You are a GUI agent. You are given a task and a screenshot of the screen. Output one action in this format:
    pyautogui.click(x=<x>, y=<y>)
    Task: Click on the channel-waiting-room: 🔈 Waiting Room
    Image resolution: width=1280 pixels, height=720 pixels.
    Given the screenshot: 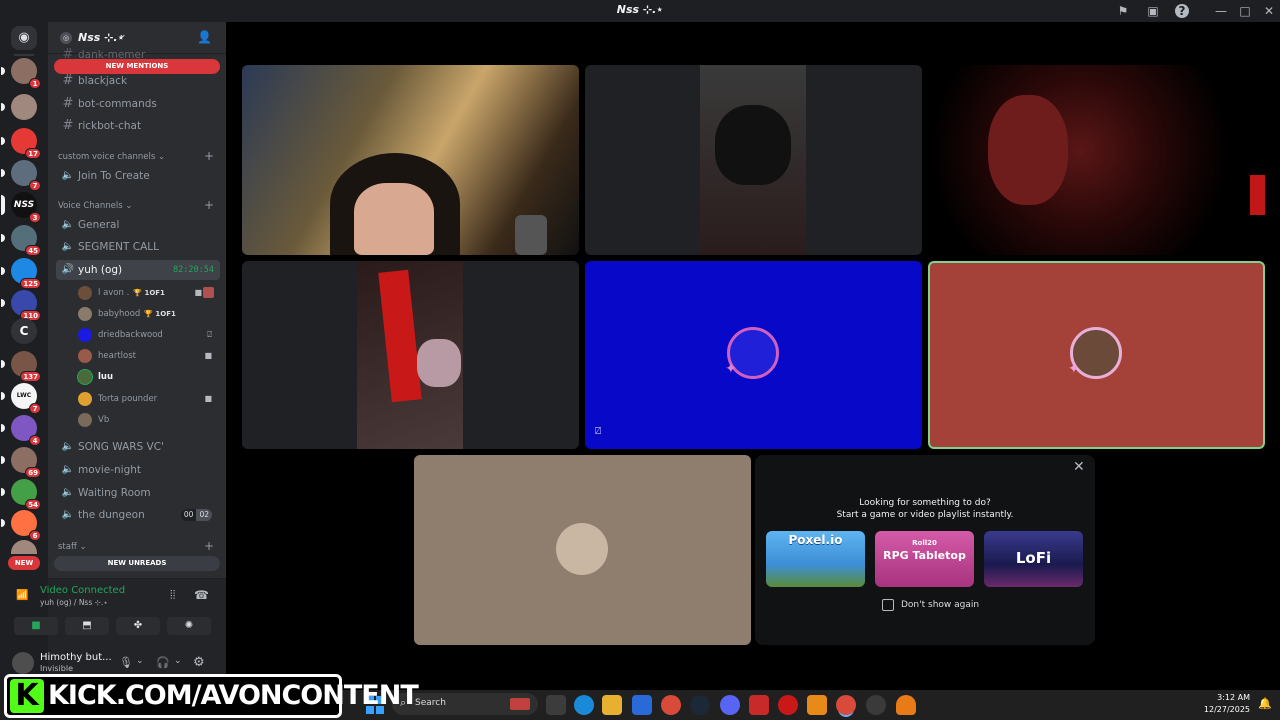 What is the action you would take?
    pyautogui.click(x=138, y=493)
    